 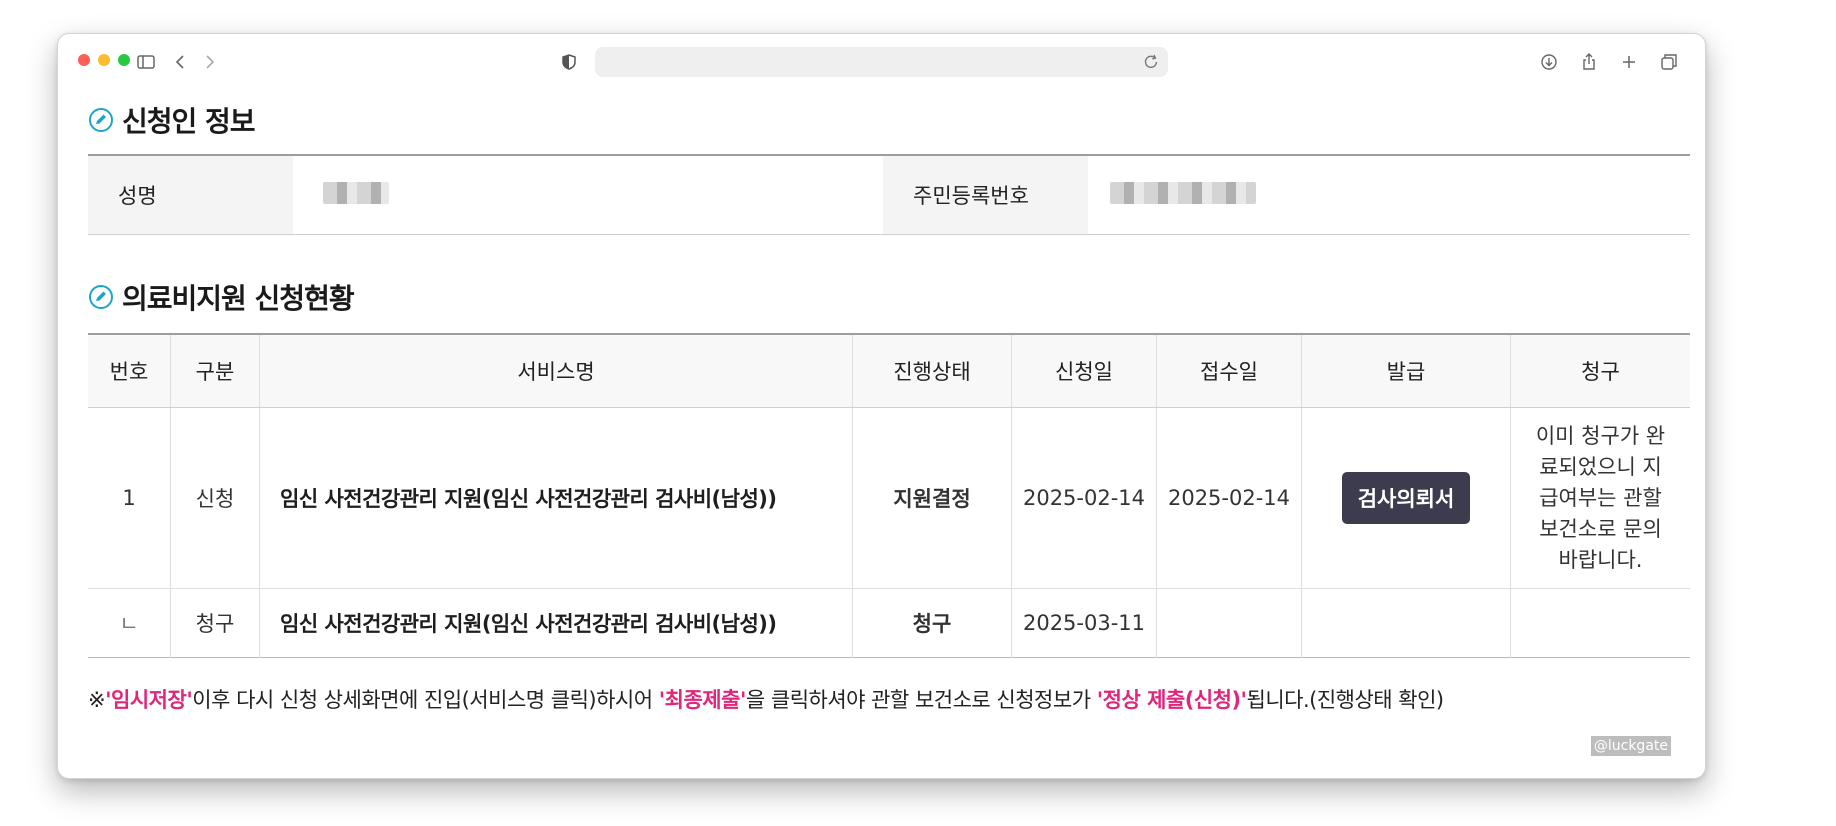 I want to click on issue-cell: 검사의뢰서, so click(x=1406, y=498).